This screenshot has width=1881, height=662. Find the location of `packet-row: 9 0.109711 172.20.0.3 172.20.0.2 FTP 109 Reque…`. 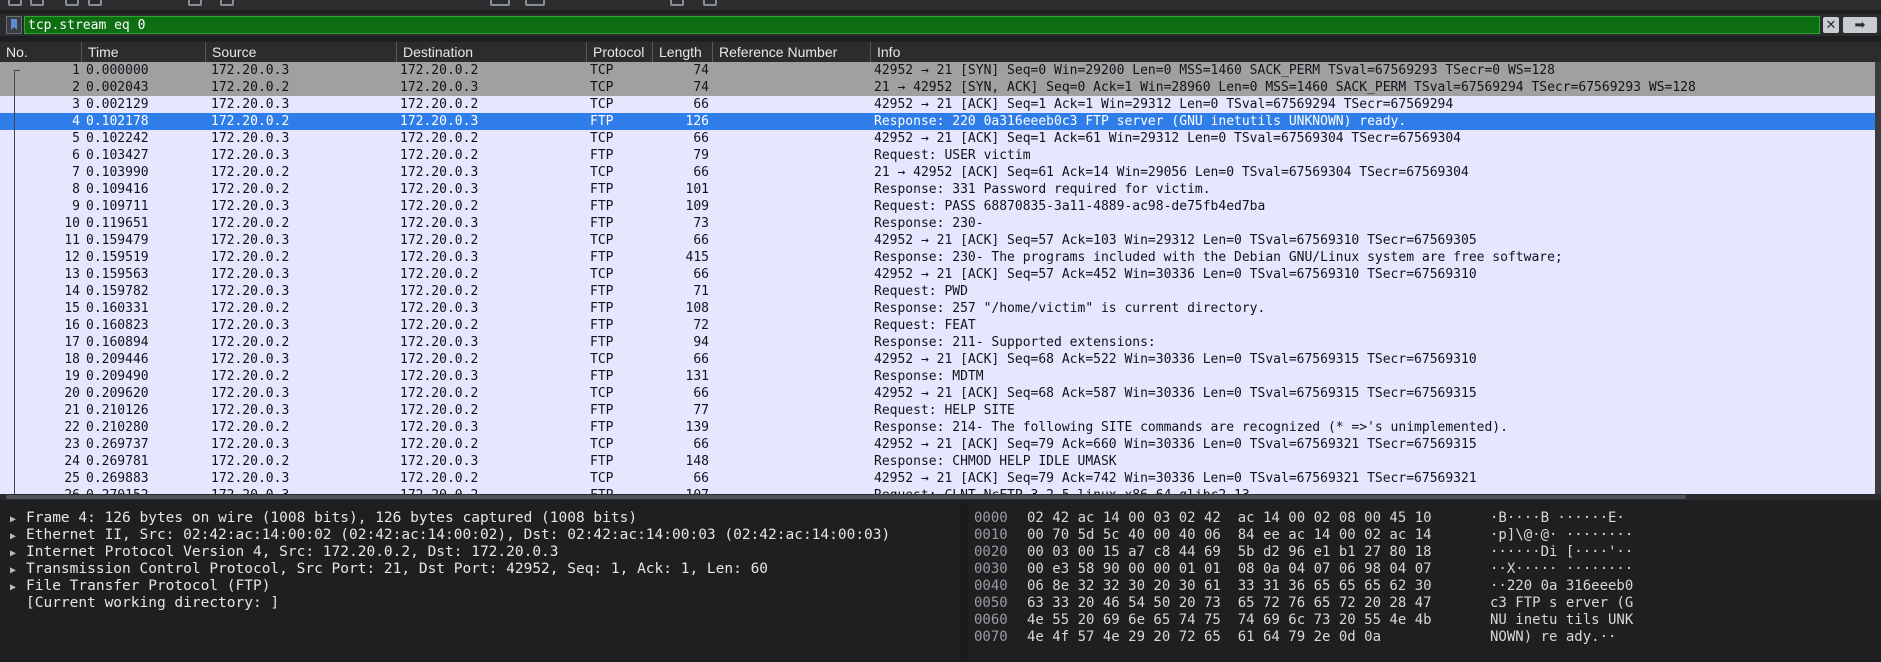

packet-row: 9 0.109711 172.20.0.3 172.20.0.2 FTP 109 Reque… is located at coordinates (937, 206).